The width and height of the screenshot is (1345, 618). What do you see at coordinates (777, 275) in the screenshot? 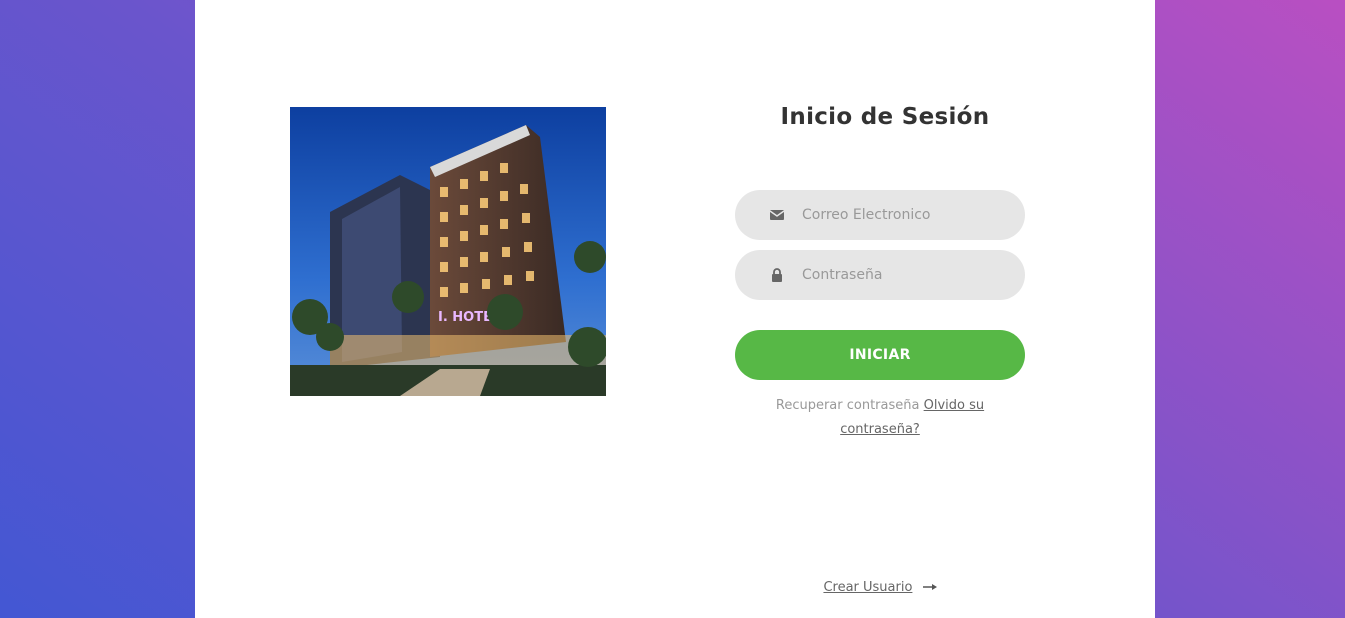
I see `lock-icon` at bounding box center [777, 275].